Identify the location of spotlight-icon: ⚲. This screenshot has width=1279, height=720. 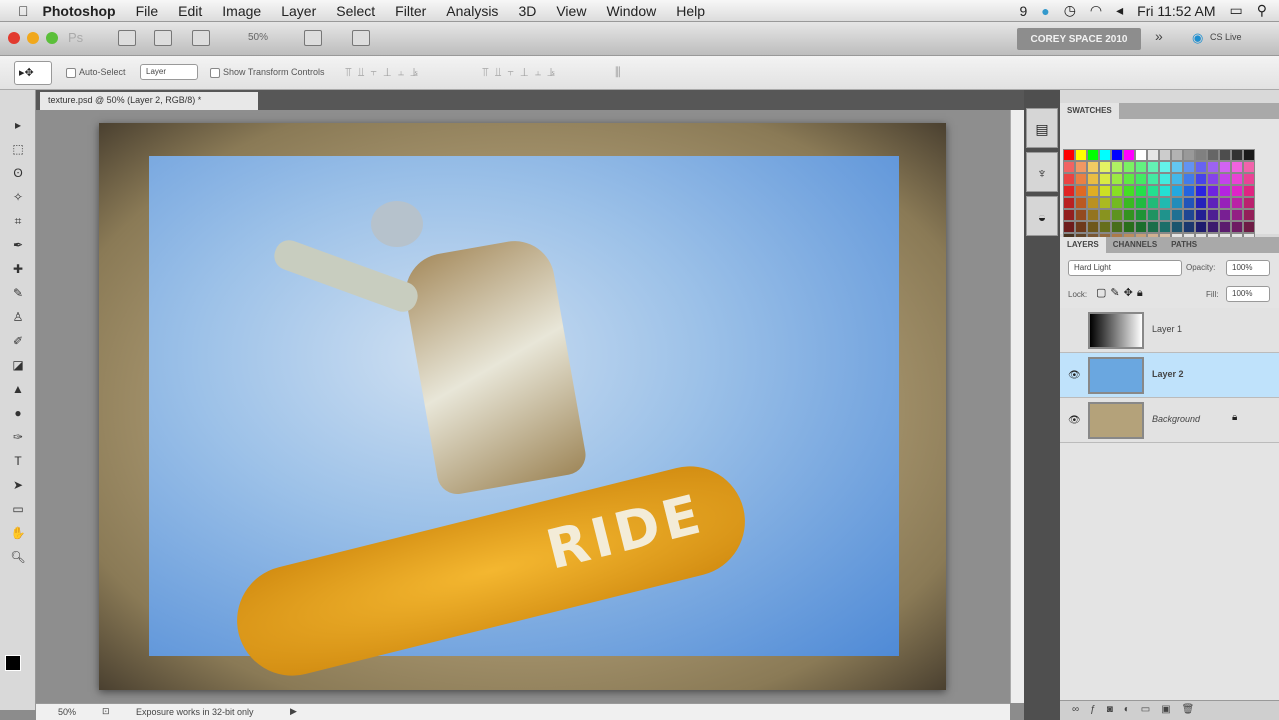
(1262, 10).